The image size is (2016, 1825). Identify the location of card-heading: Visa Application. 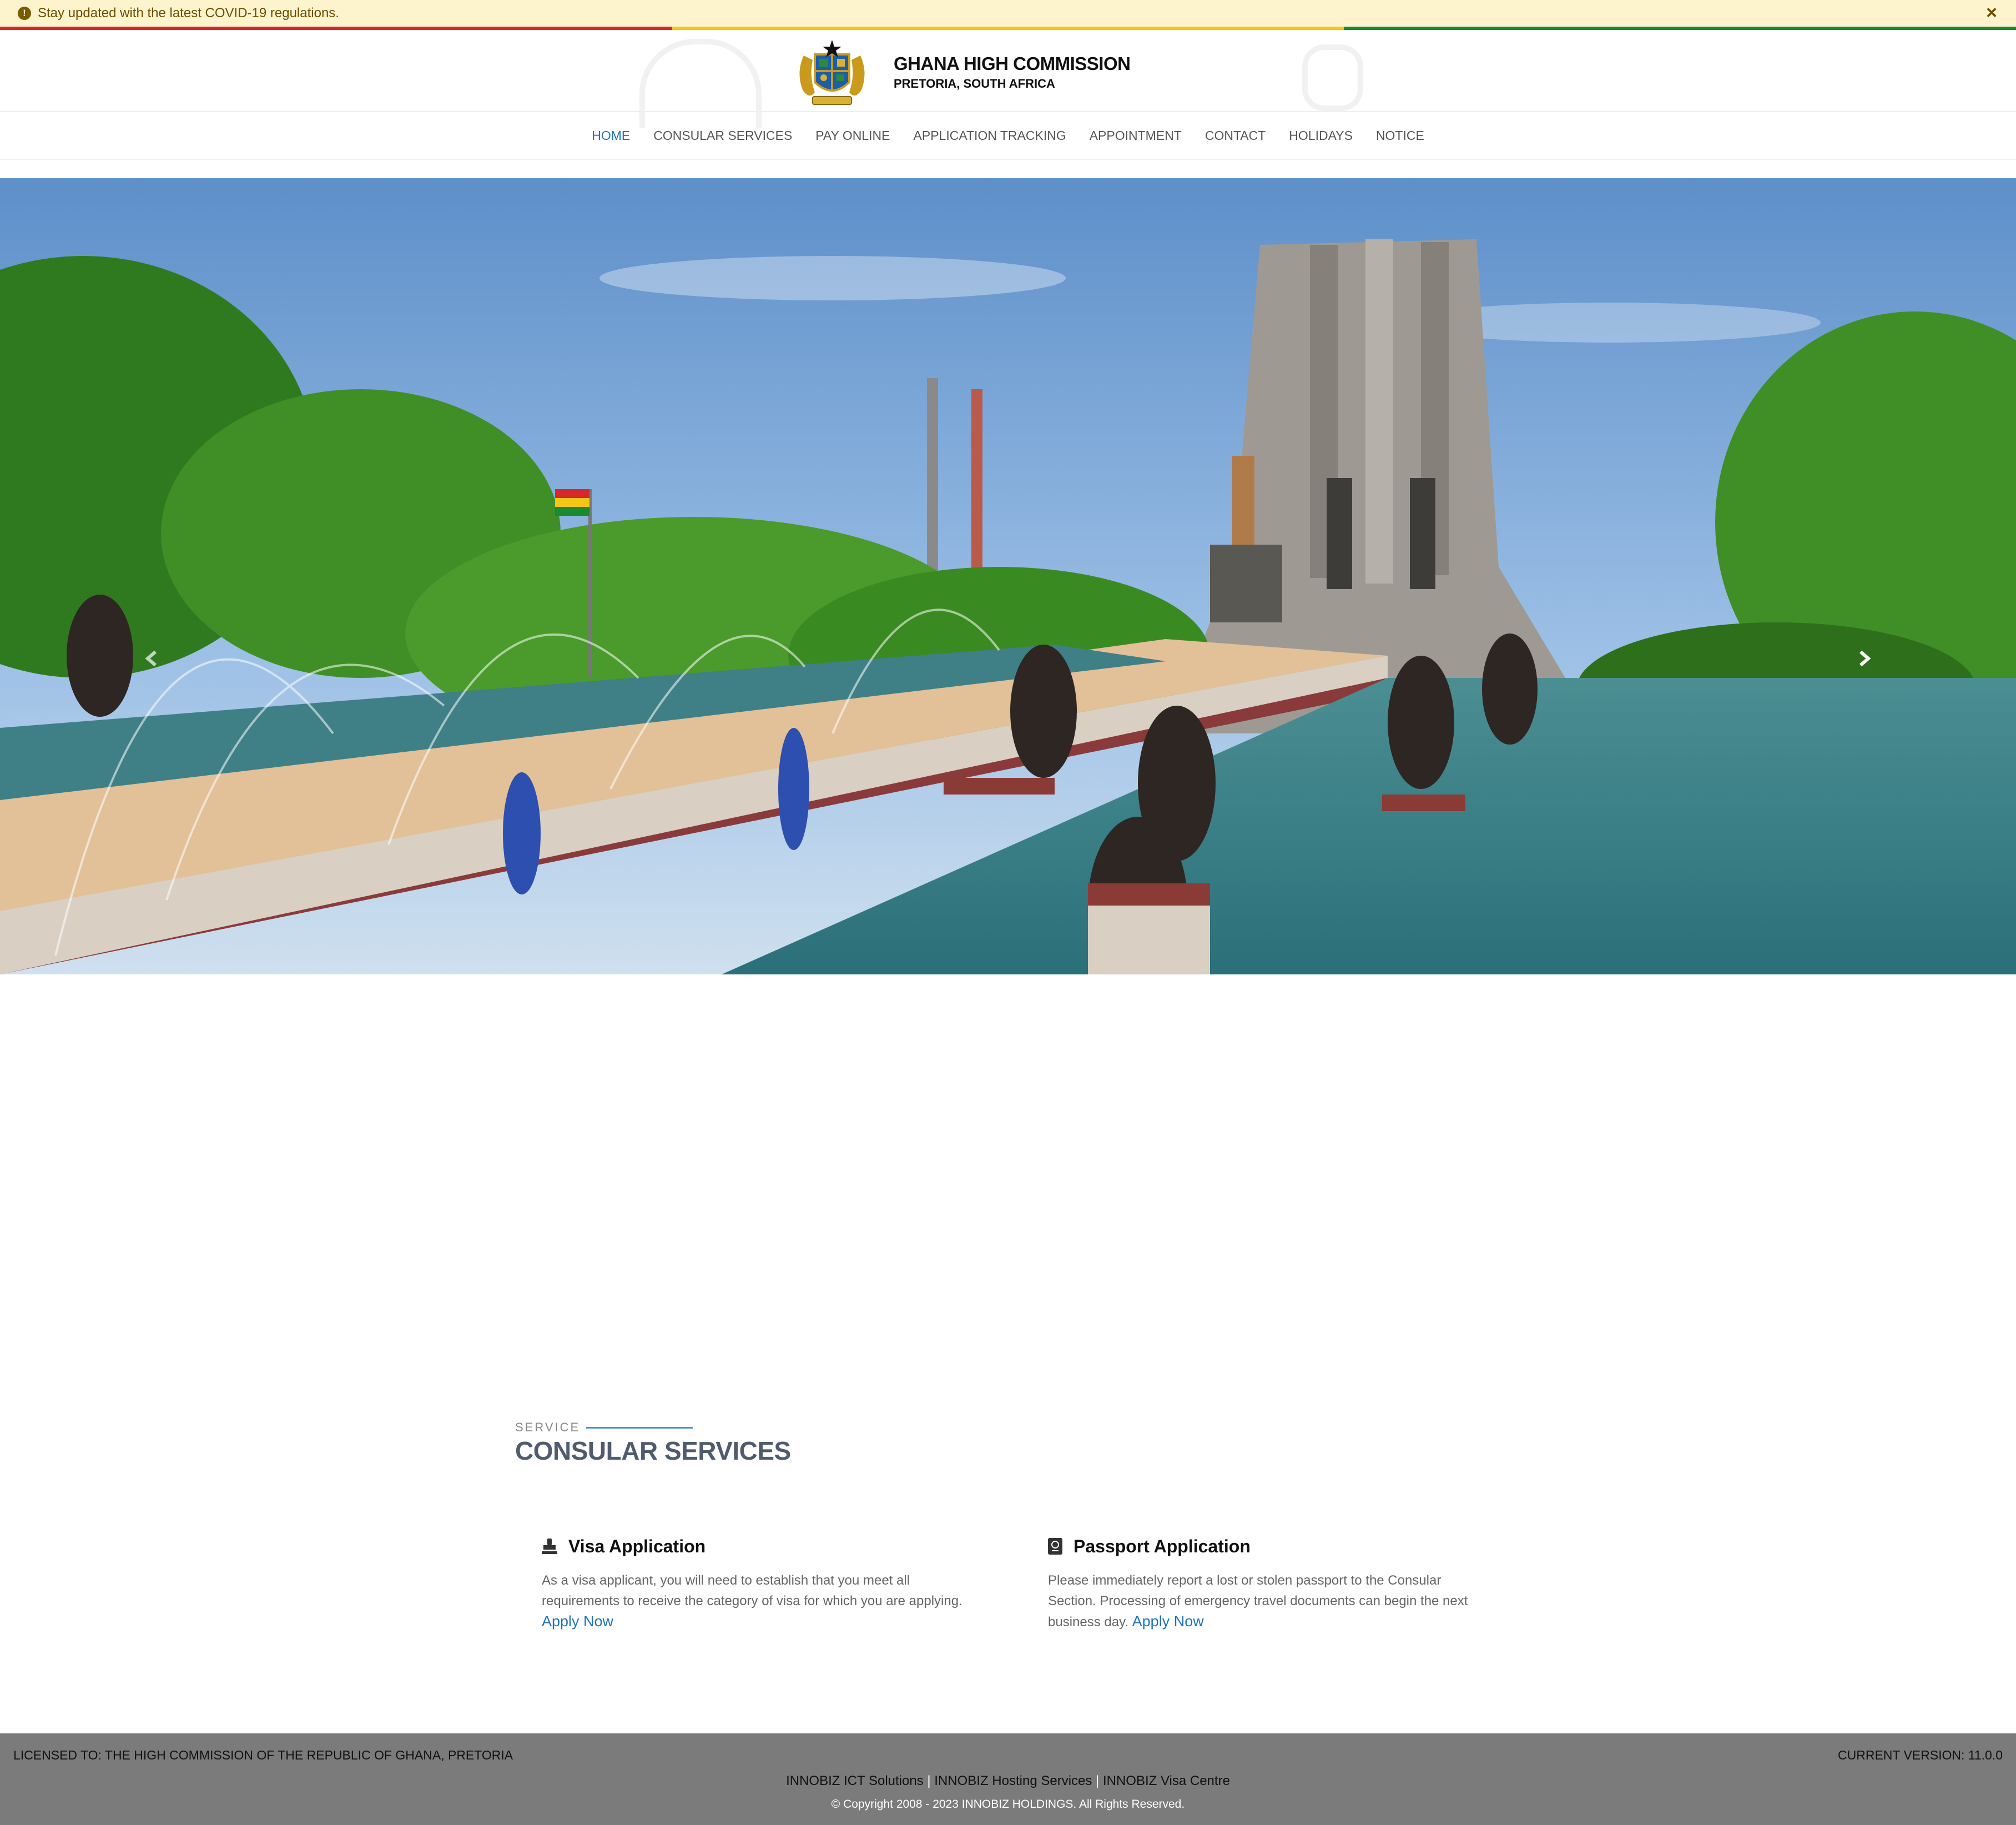
(758, 1546).